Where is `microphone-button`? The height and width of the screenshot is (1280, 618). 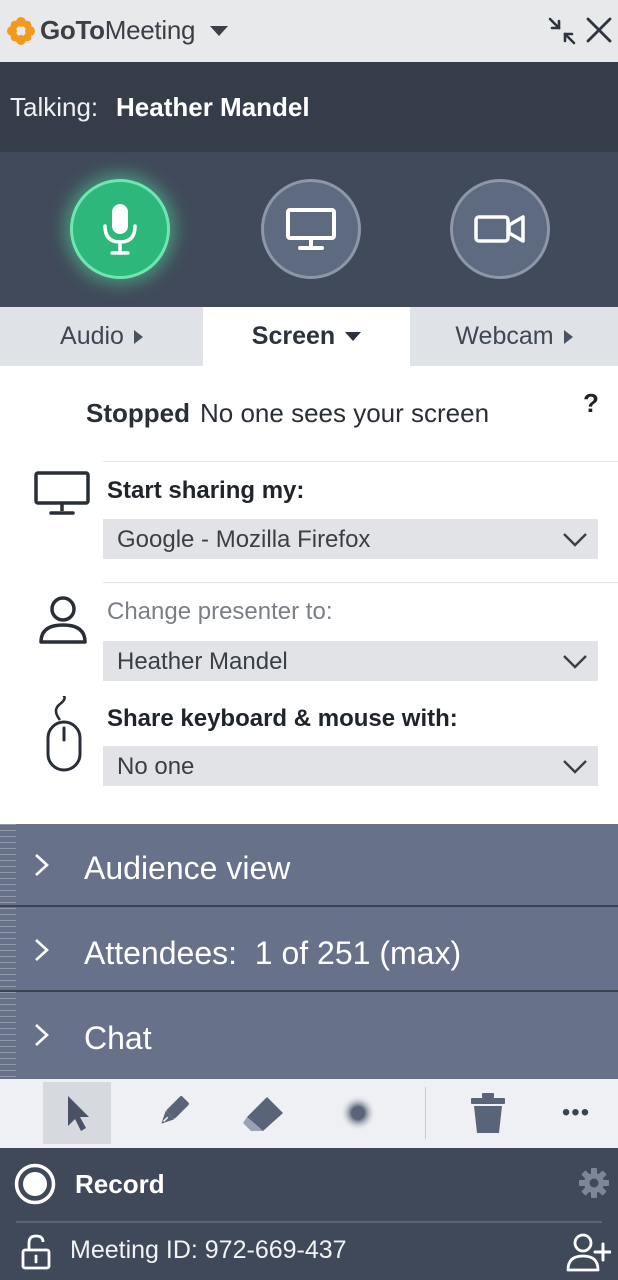
microphone-button is located at coordinates (120, 229).